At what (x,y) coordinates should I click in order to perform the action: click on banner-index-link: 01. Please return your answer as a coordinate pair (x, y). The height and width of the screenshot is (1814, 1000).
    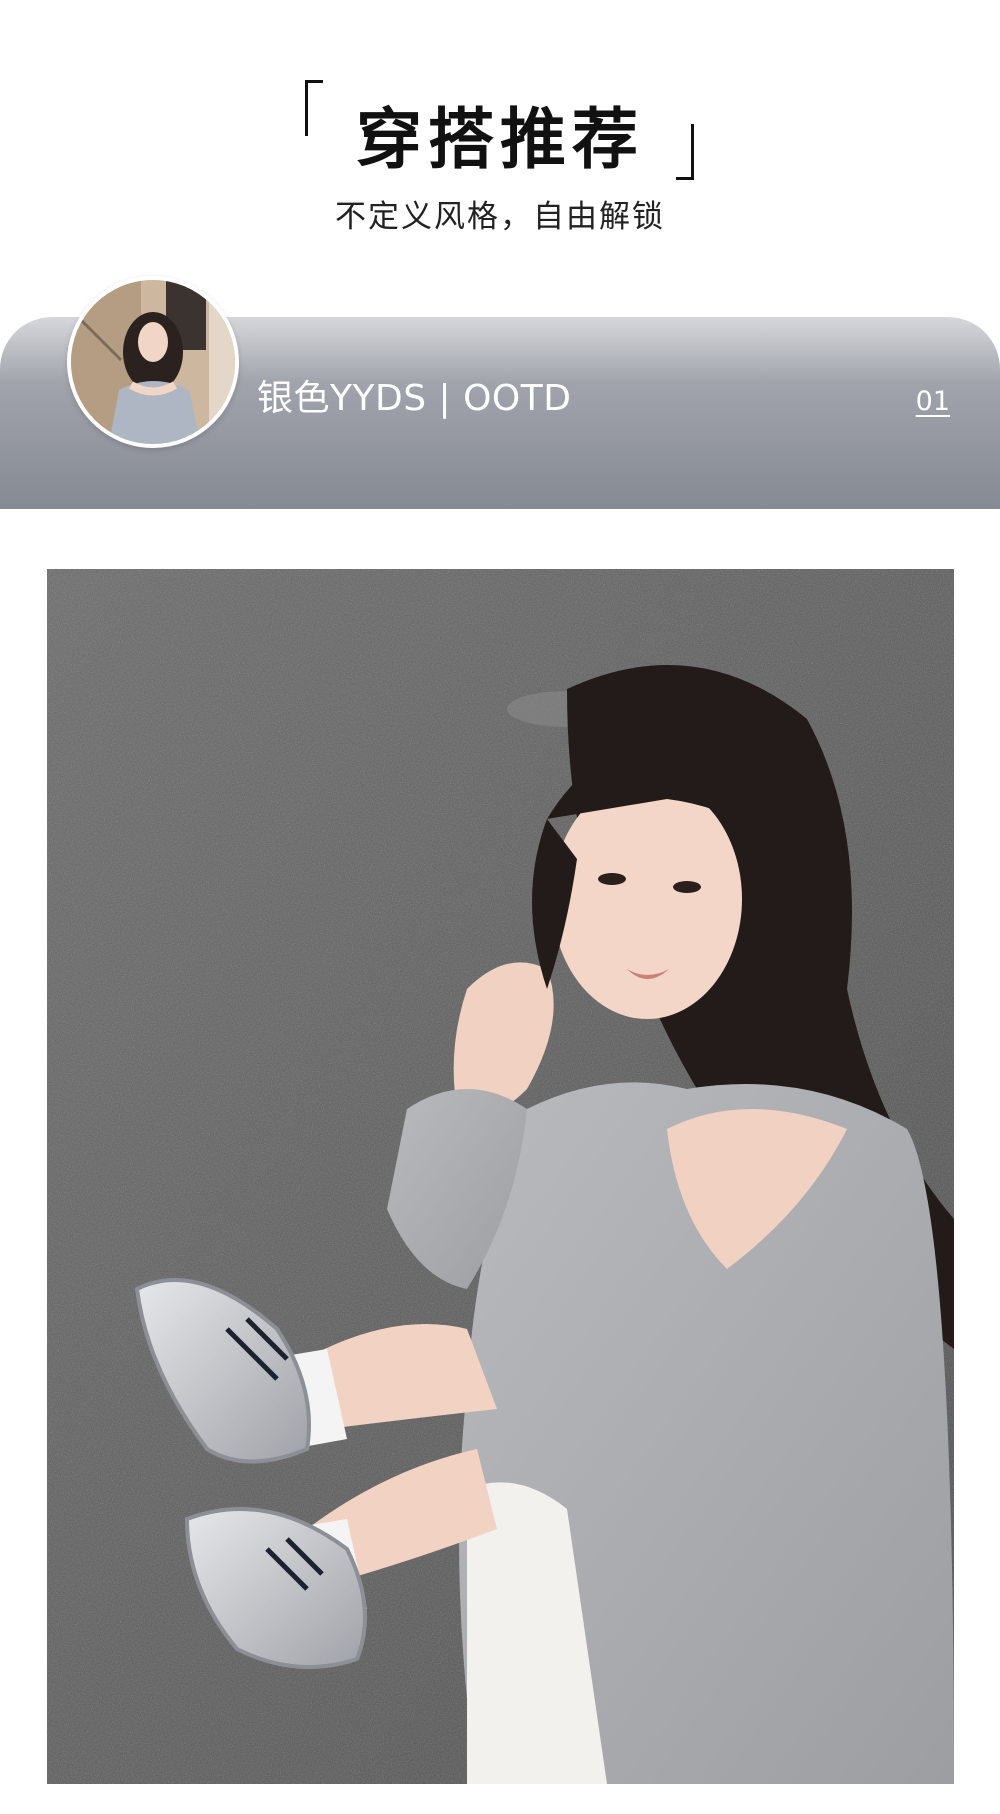
    Looking at the image, I should click on (933, 402).